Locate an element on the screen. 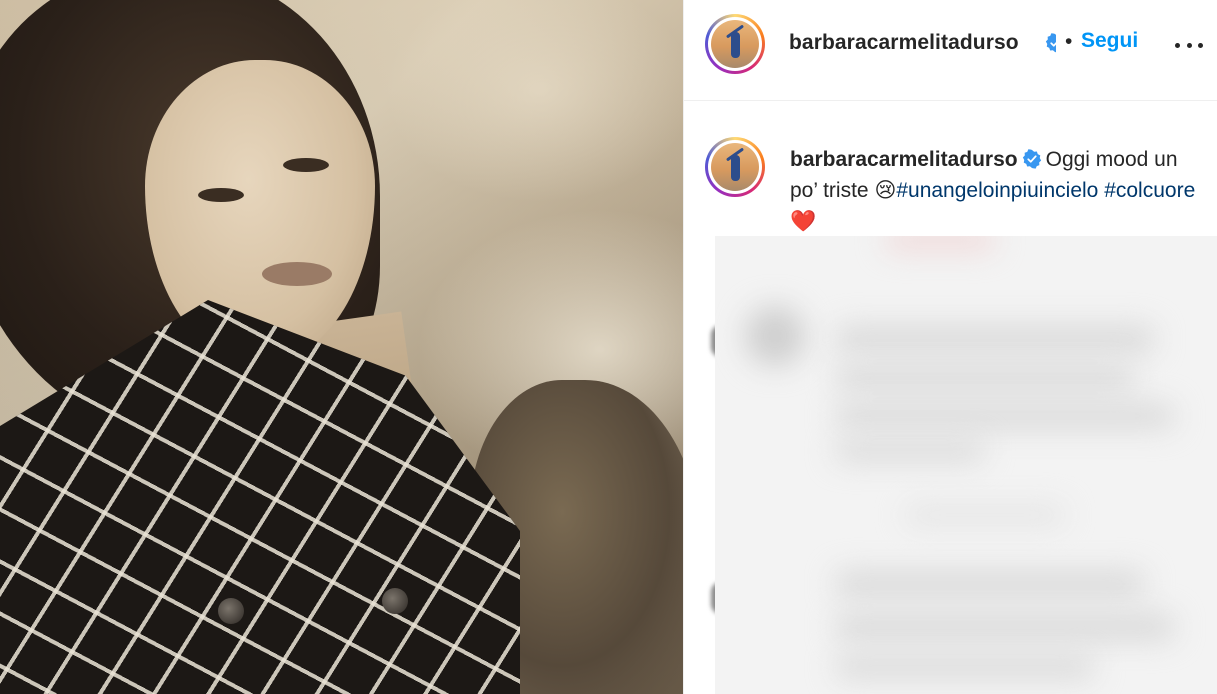  photo-lips is located at coordinates (297, 274).